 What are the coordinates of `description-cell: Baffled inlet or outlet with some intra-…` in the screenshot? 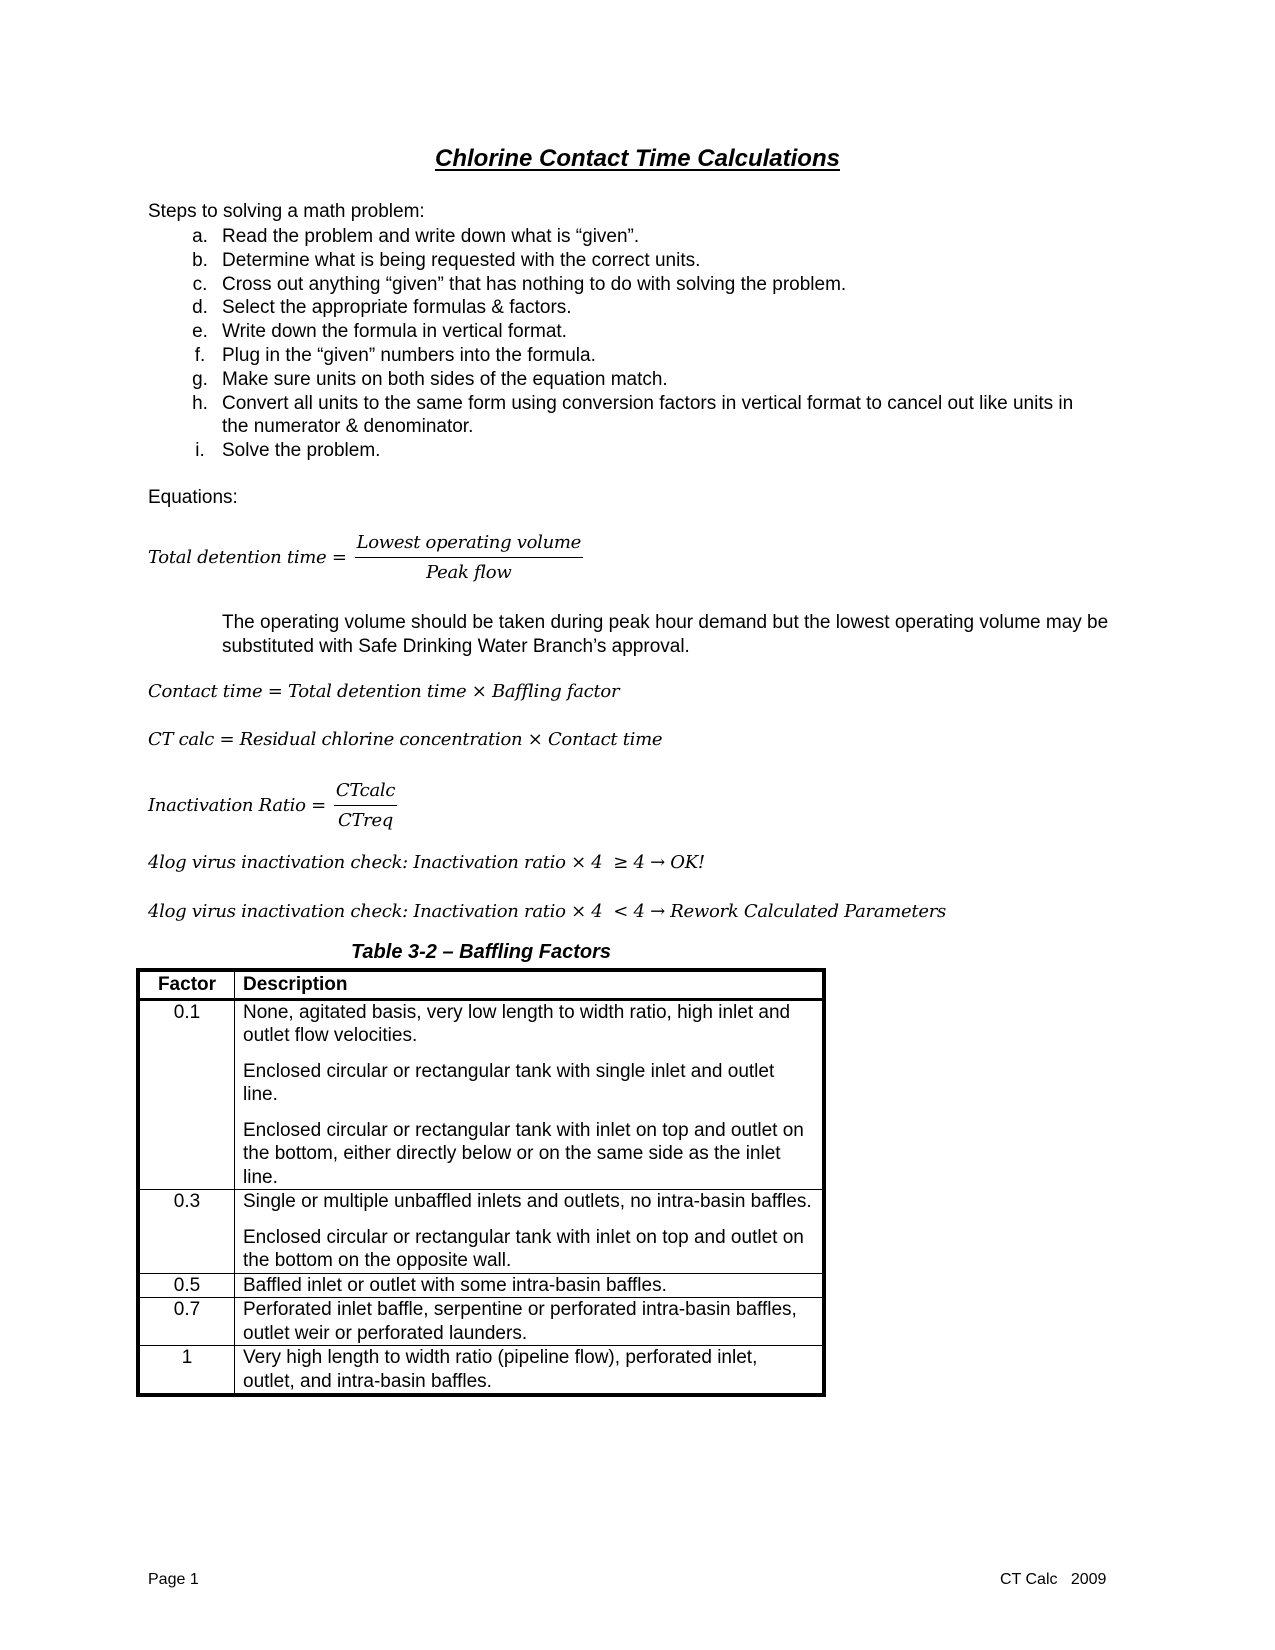 It's located at (529, 1285).